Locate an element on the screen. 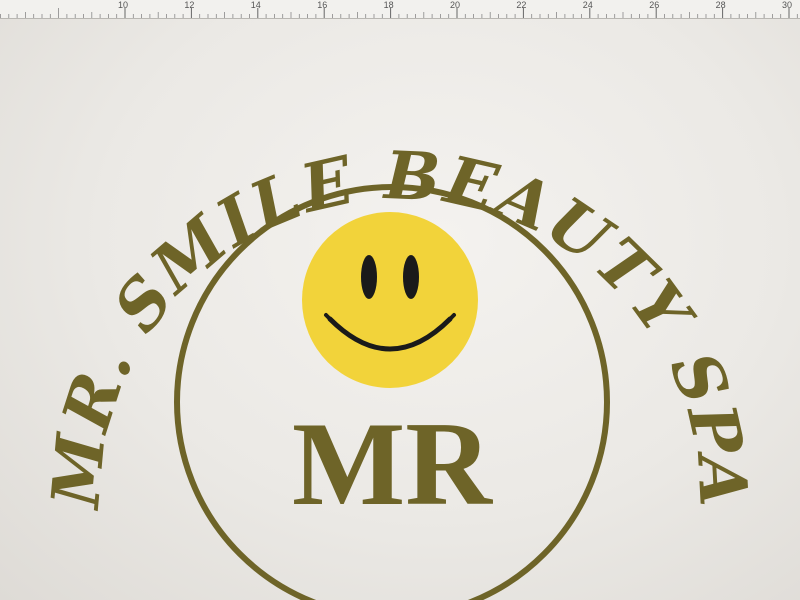 This screenshot has height=600, width=800. ruler-tick-label: 24 is located at coordinates (588, 5).